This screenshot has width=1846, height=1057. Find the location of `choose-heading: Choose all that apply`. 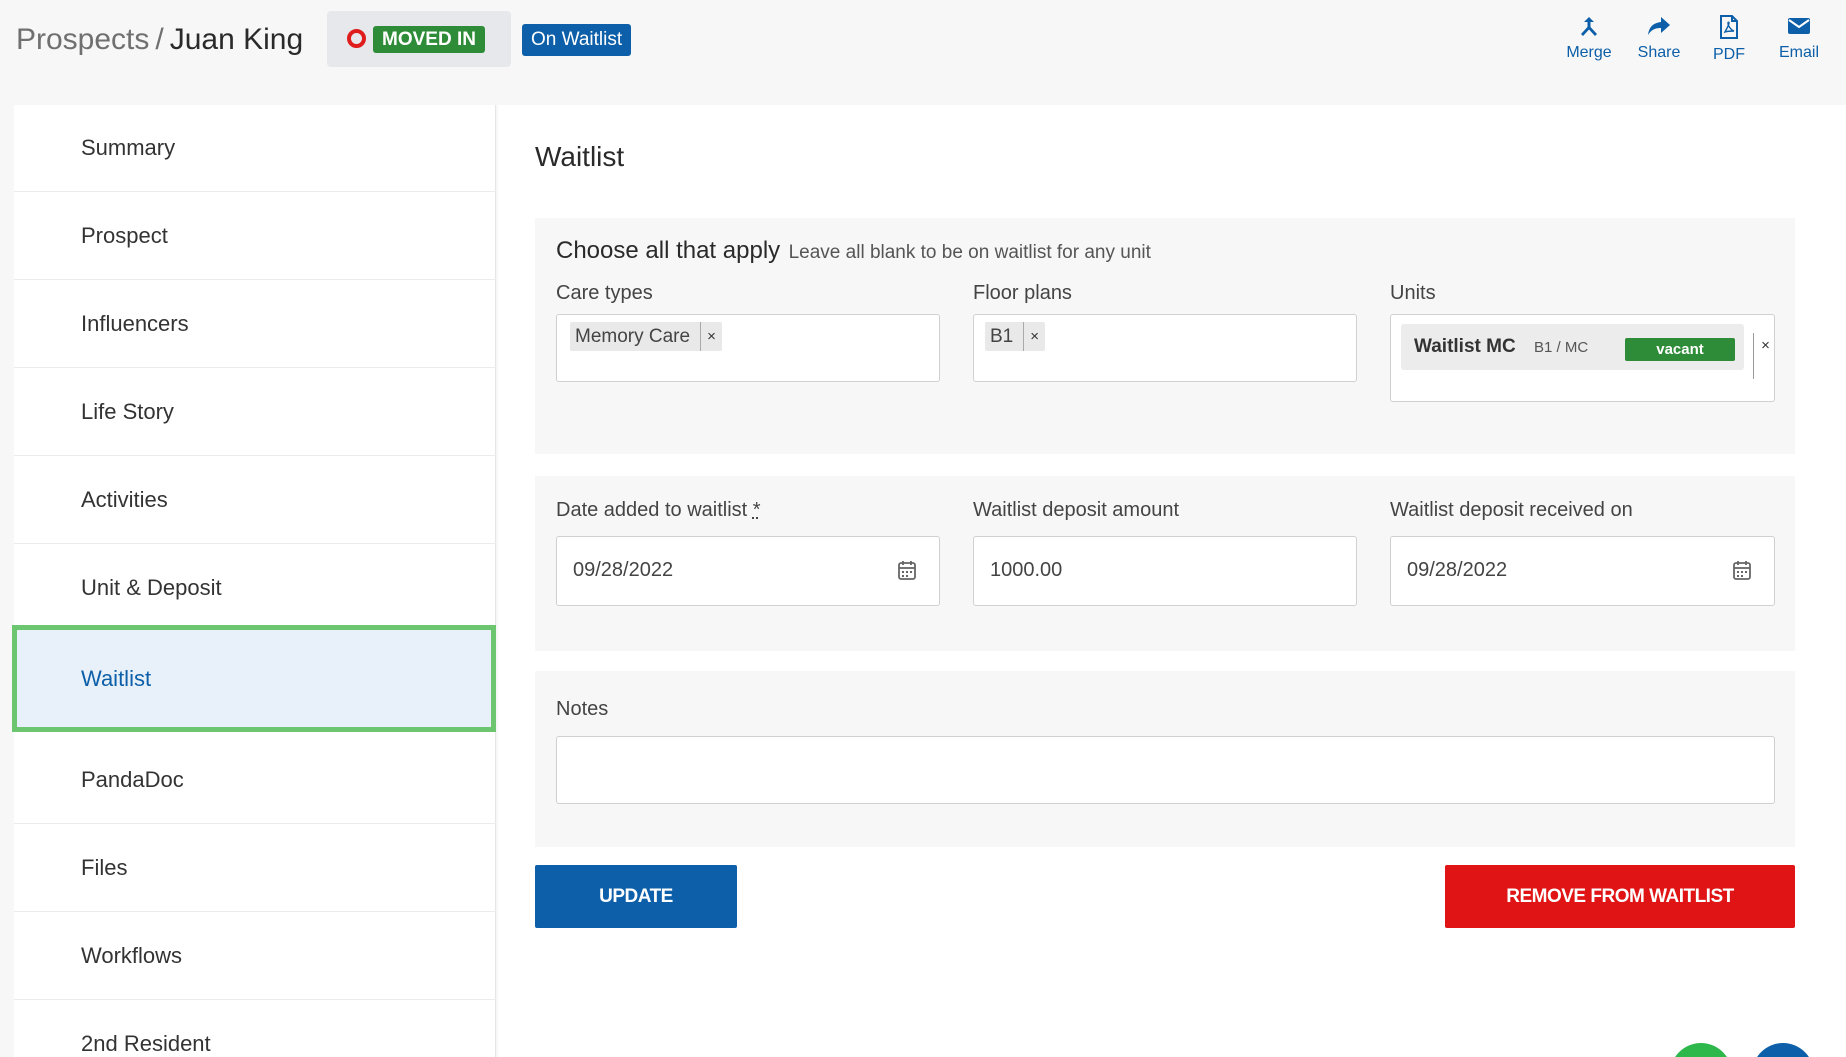

choose-heading: Choose all that apply is located at coordinates (668, 250).